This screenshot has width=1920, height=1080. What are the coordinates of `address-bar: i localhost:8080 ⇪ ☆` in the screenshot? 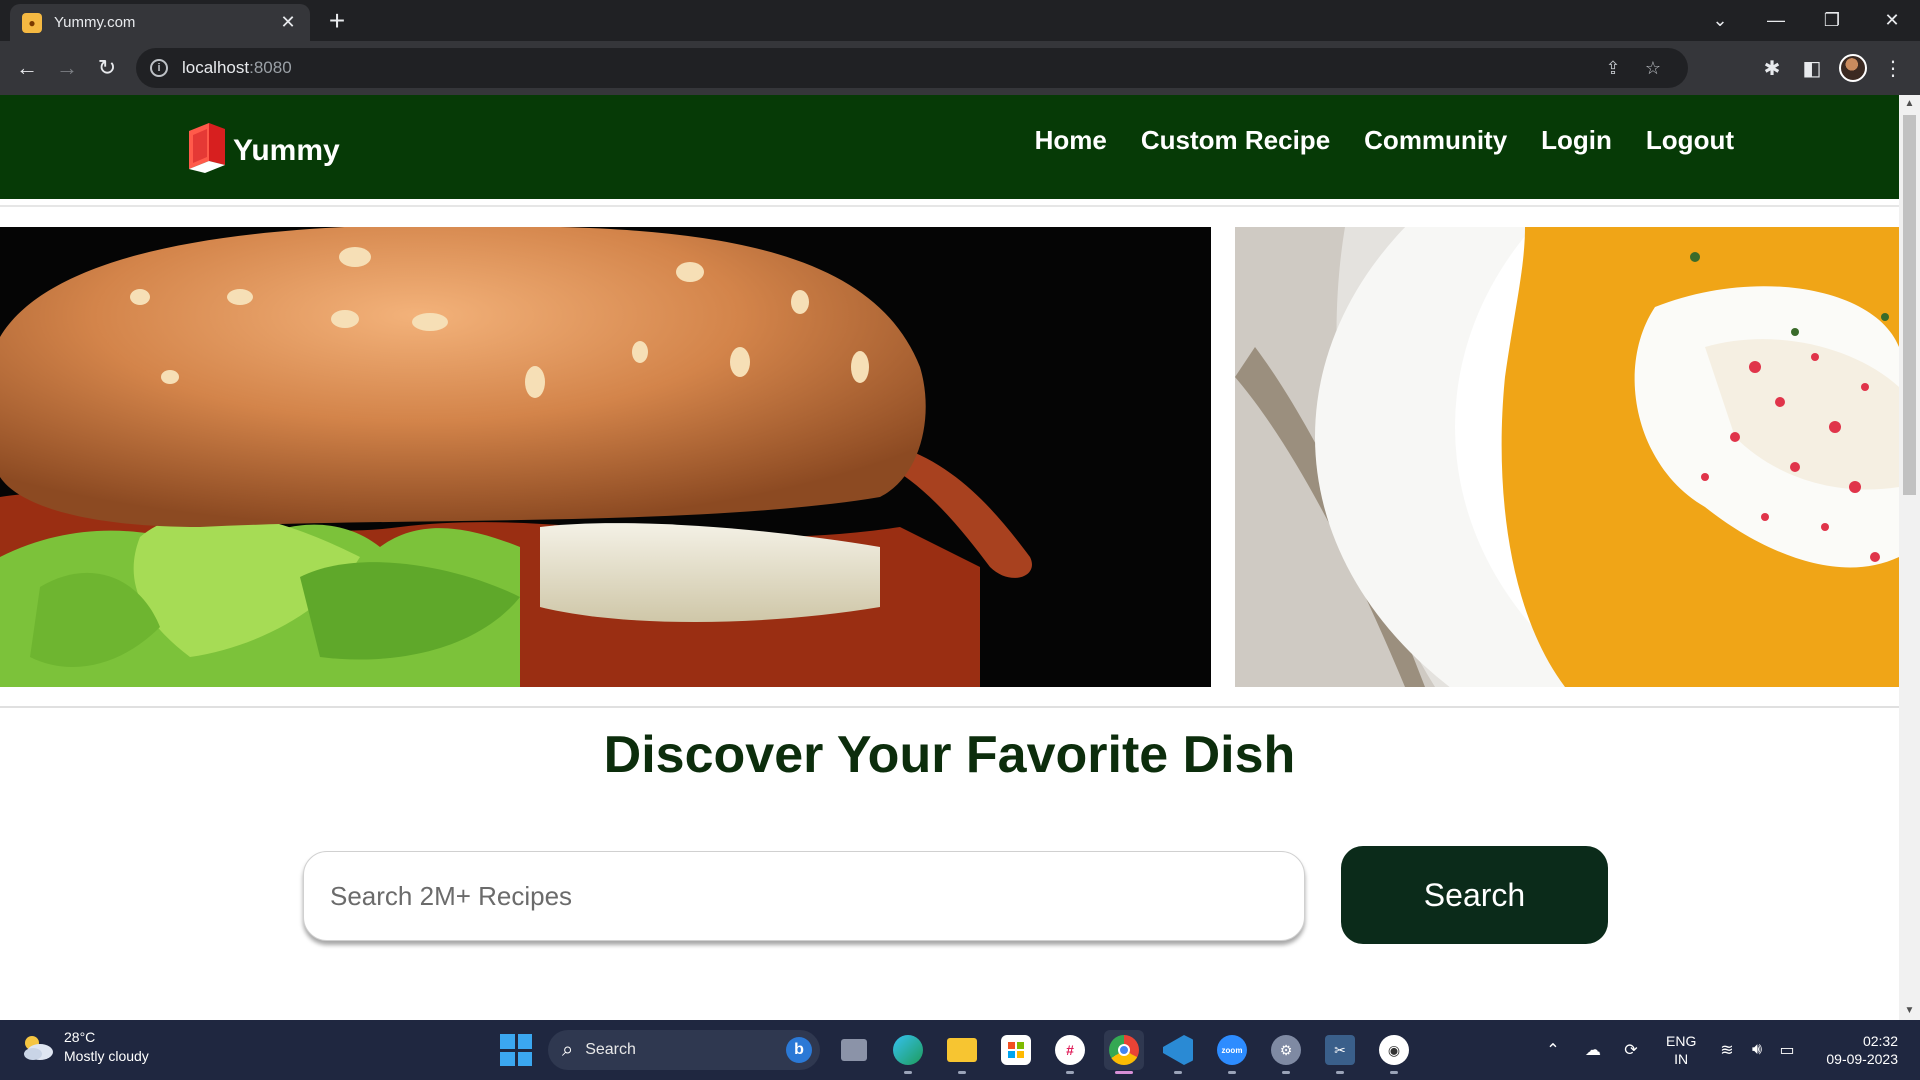 It's located at (912, 68).